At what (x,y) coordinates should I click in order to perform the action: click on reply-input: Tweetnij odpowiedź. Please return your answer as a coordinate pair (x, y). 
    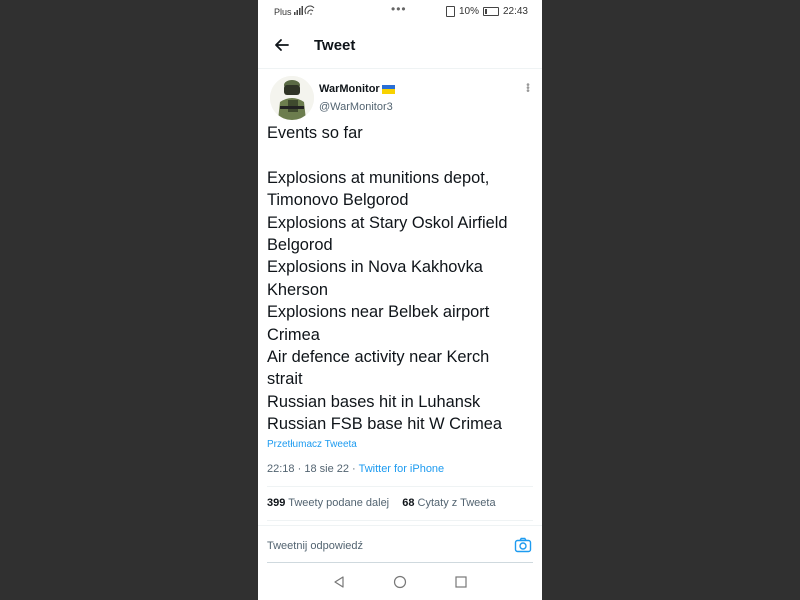
    Looking at the image, I should click on (315, 546).